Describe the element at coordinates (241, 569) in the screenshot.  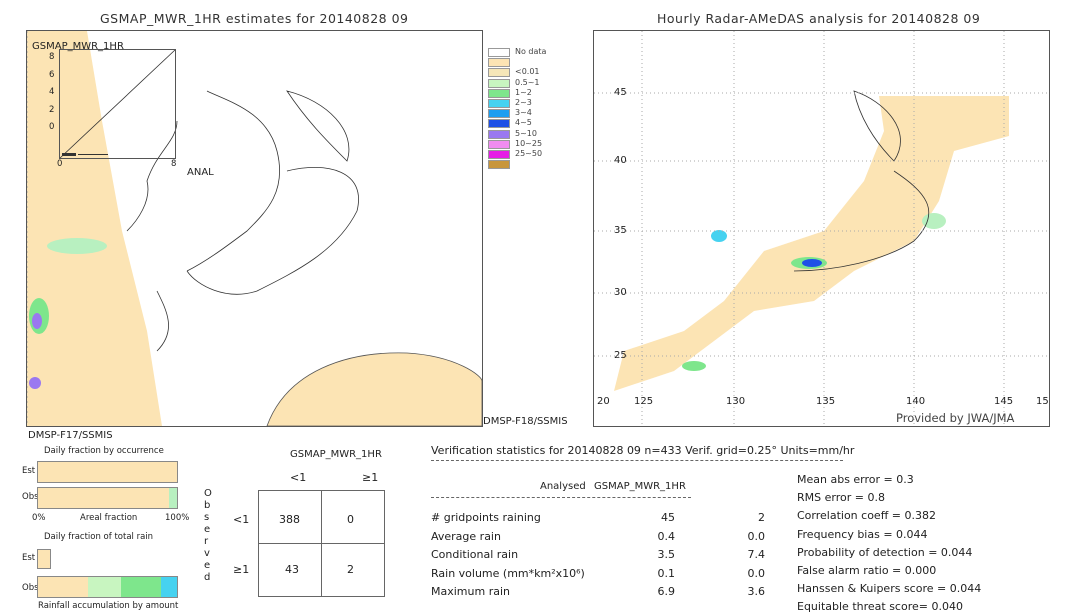
I see `contingency-row-label: ≥1` at that location.